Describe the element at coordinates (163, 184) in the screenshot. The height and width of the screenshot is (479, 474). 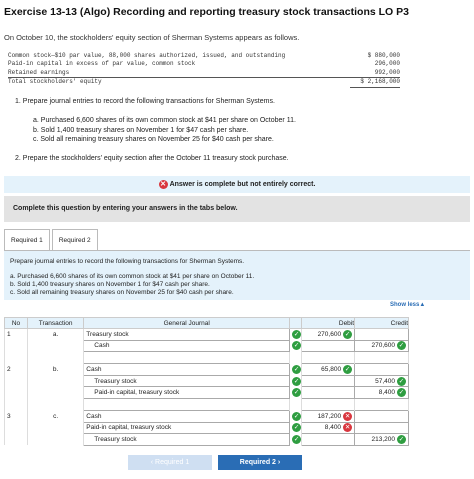
I see `x-circle-icon: ✕` at that location.